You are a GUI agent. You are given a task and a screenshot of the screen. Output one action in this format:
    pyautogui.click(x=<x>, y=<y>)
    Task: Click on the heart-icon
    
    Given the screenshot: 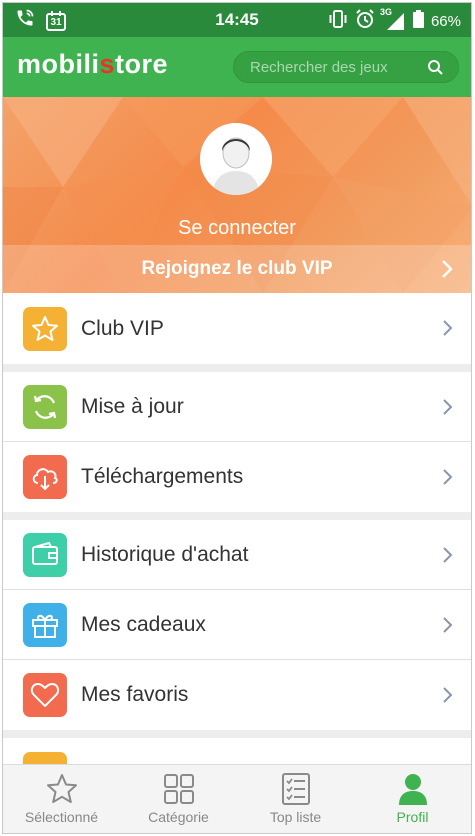 What is the action you would take?
    pyautogui.click(x=45, y=695)
    